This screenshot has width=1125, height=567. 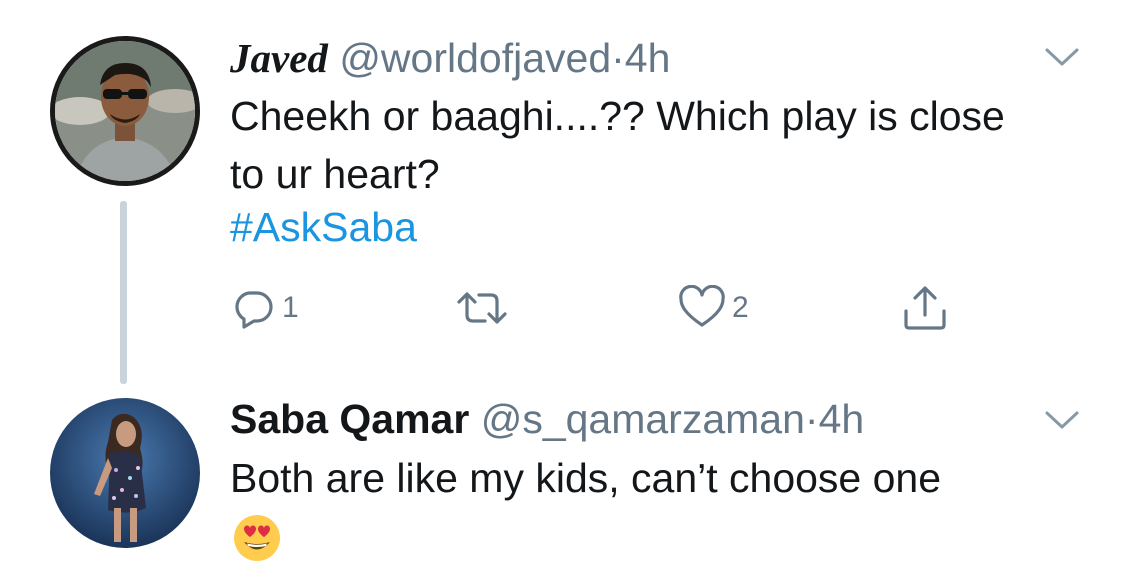 I want to click on tweet-text: Both are like my kids, can’t choose one, so click(x=586, y=478).